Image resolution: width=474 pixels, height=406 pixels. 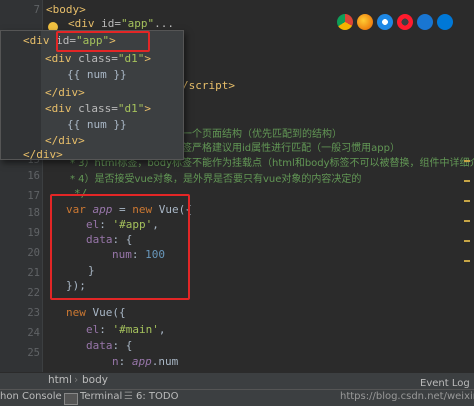 I want to click on line-number: 23, so click(x=33, y=313).